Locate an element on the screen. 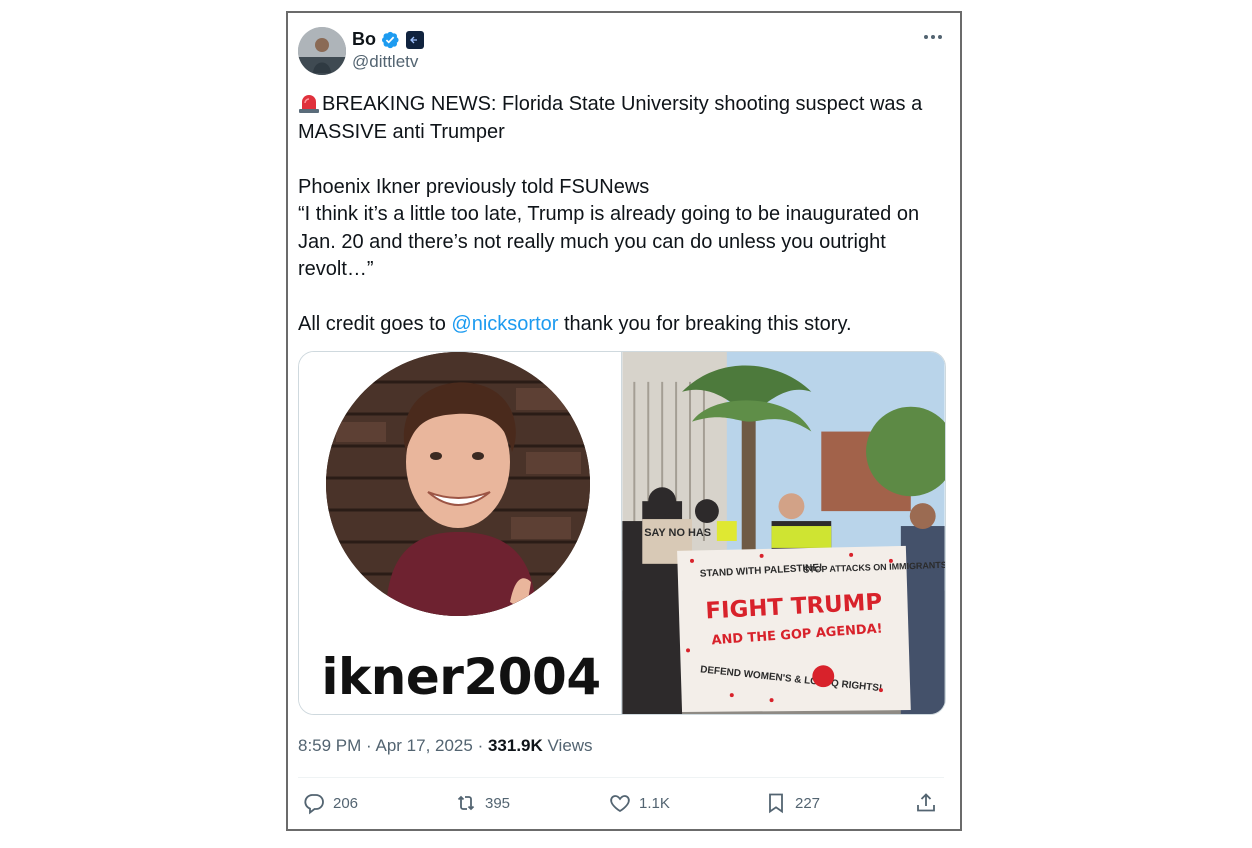  reply-button: 206 is located at coordinates (330, 803).